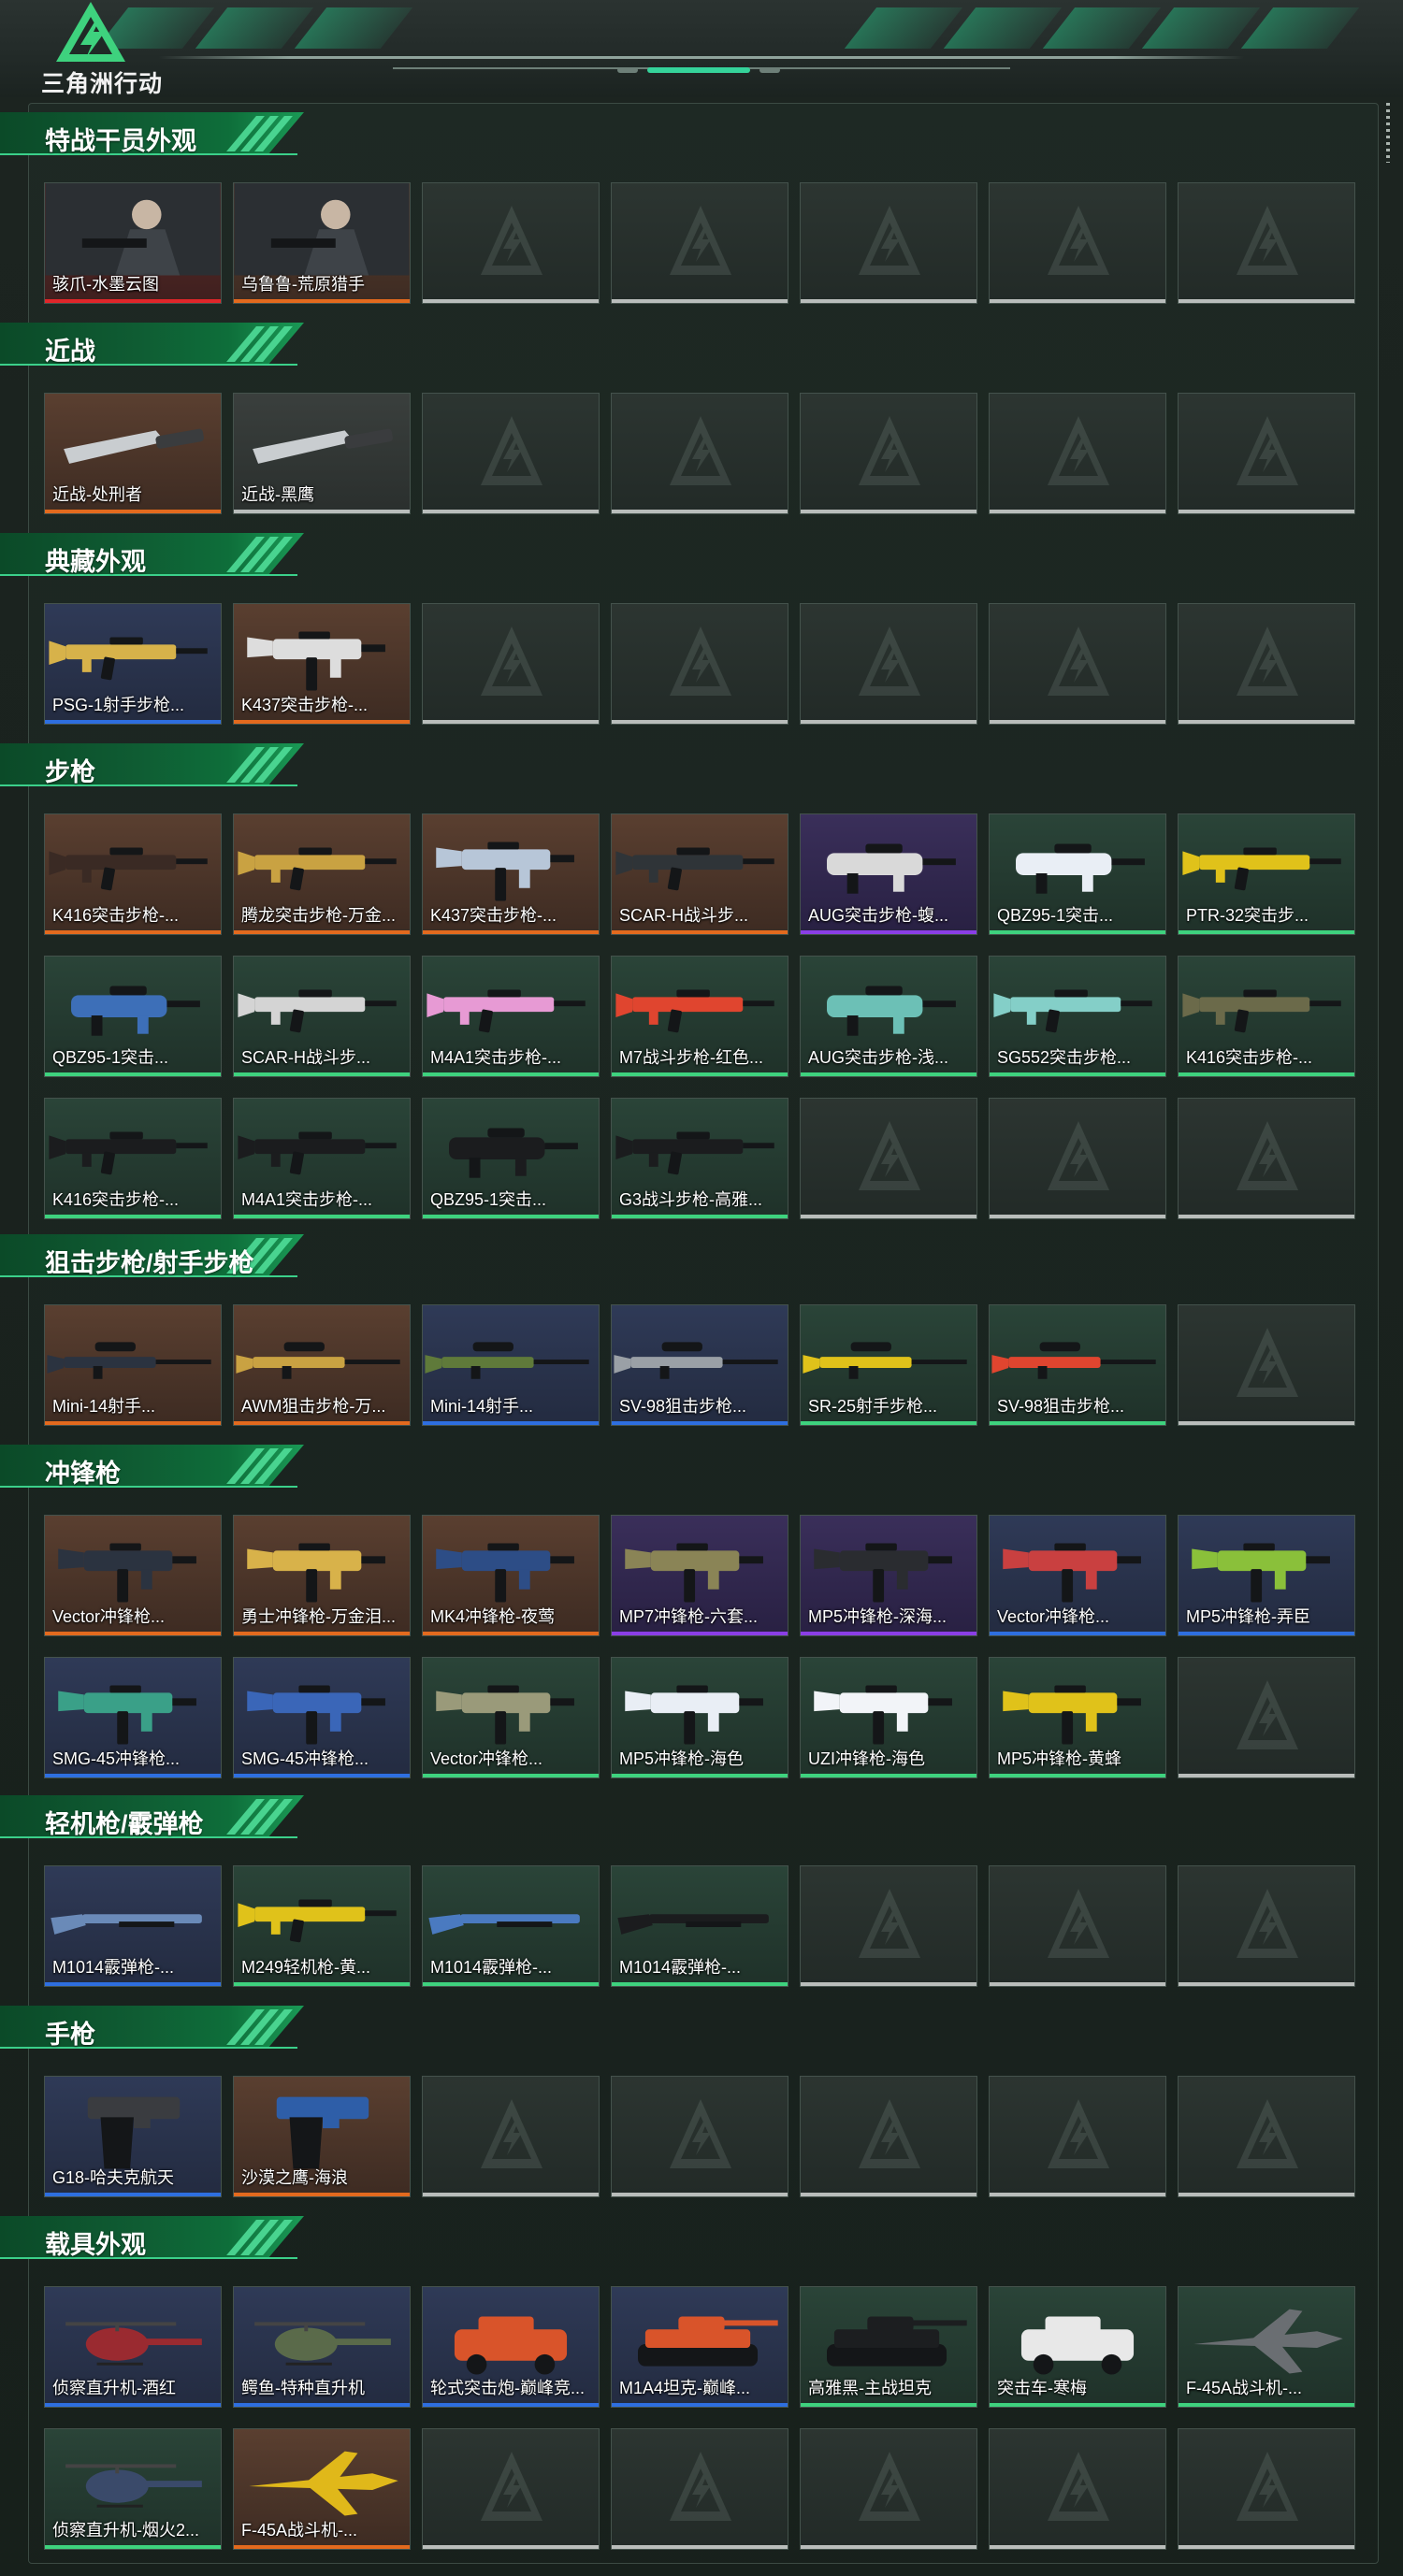 Image resolution: width=1403 pixels, height=2576 pixels. Describe the element at coordinates (322, 2136) in the screenshot. I see `collection-item-card: 沙漠之鹰-海浪` at that location.